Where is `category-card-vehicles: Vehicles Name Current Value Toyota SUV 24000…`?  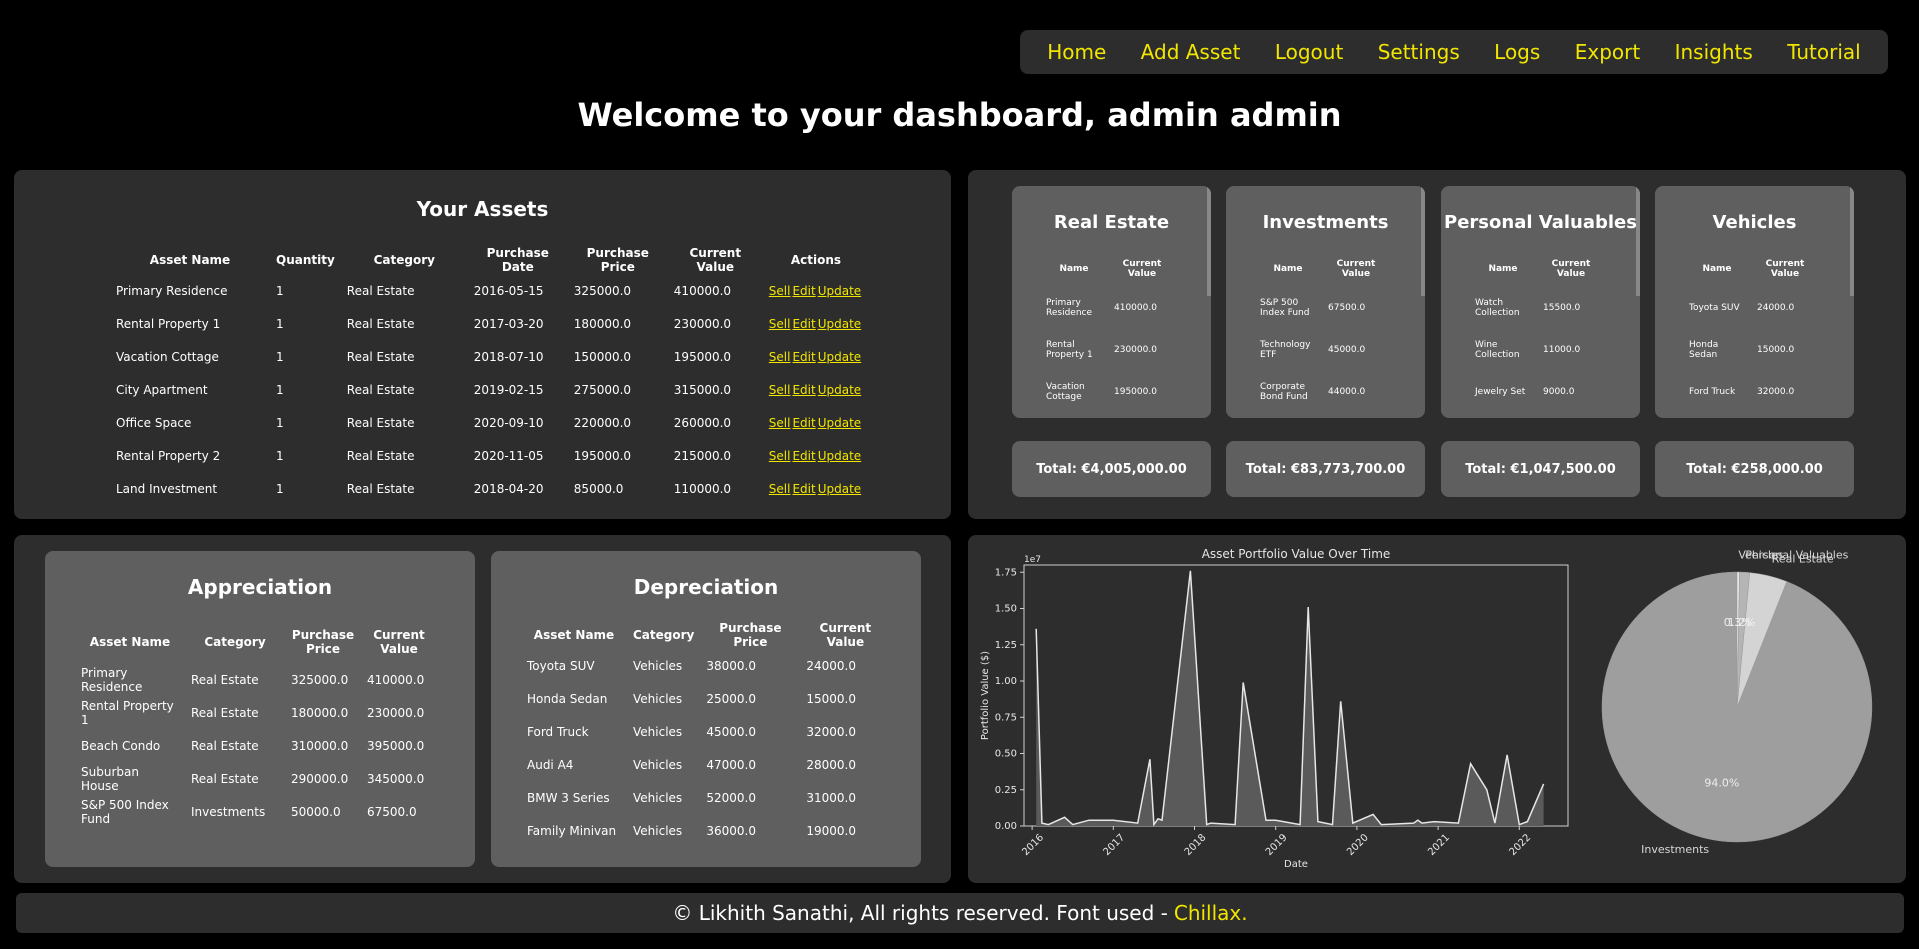
category-card-vehicles: Vehicles Name Current Value Toyota SUV 24000… is located at coordinates (1754, 302).